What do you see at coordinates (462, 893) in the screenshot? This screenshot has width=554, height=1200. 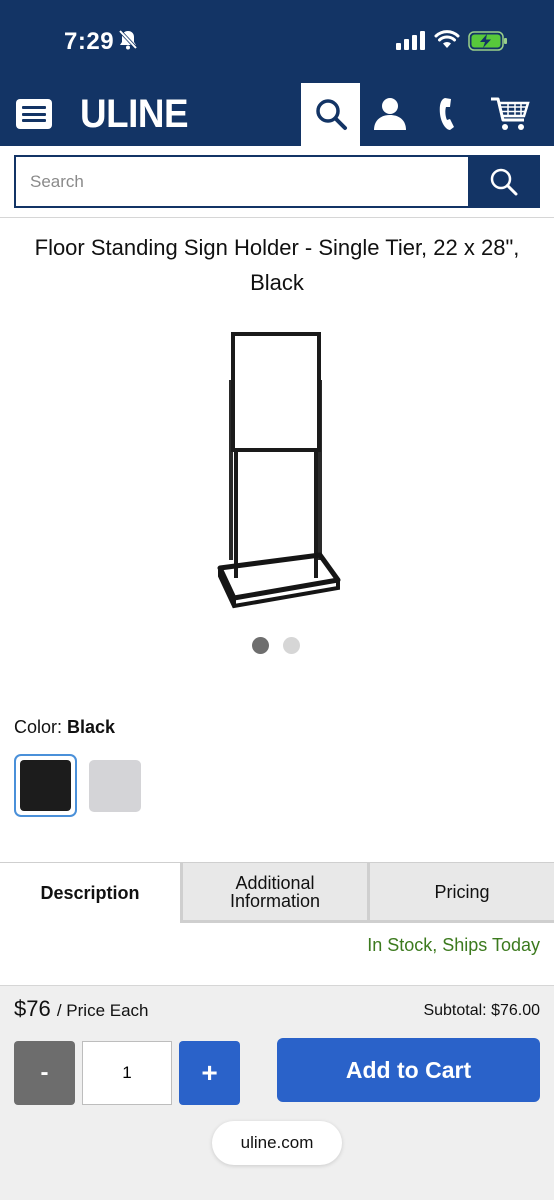 I see `tab-pricing: Pricing` at bounding box center [462, 893].